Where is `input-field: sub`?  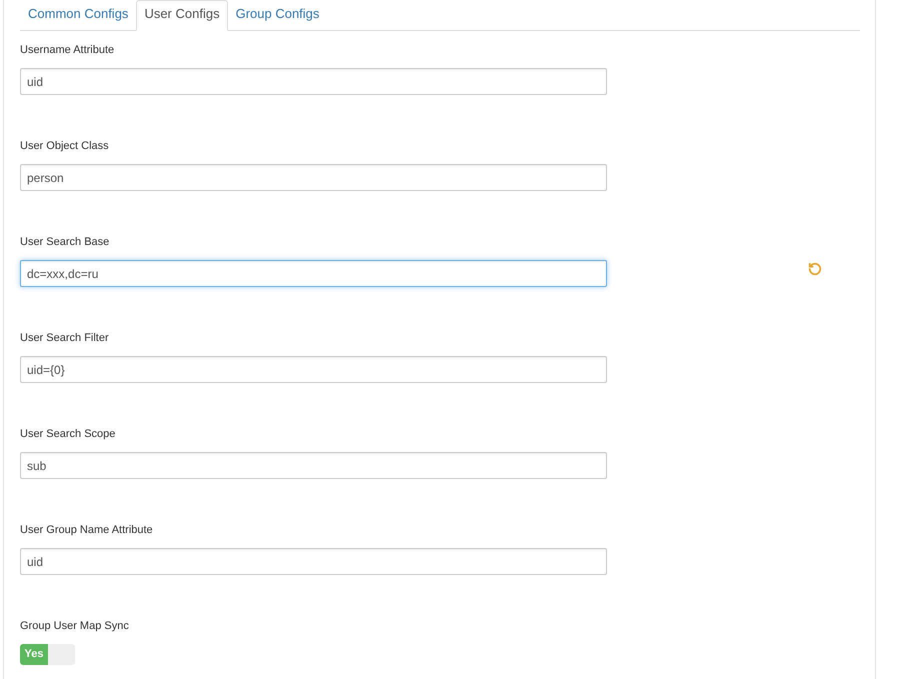
input-field: sub is located at coordinates (313, 465).